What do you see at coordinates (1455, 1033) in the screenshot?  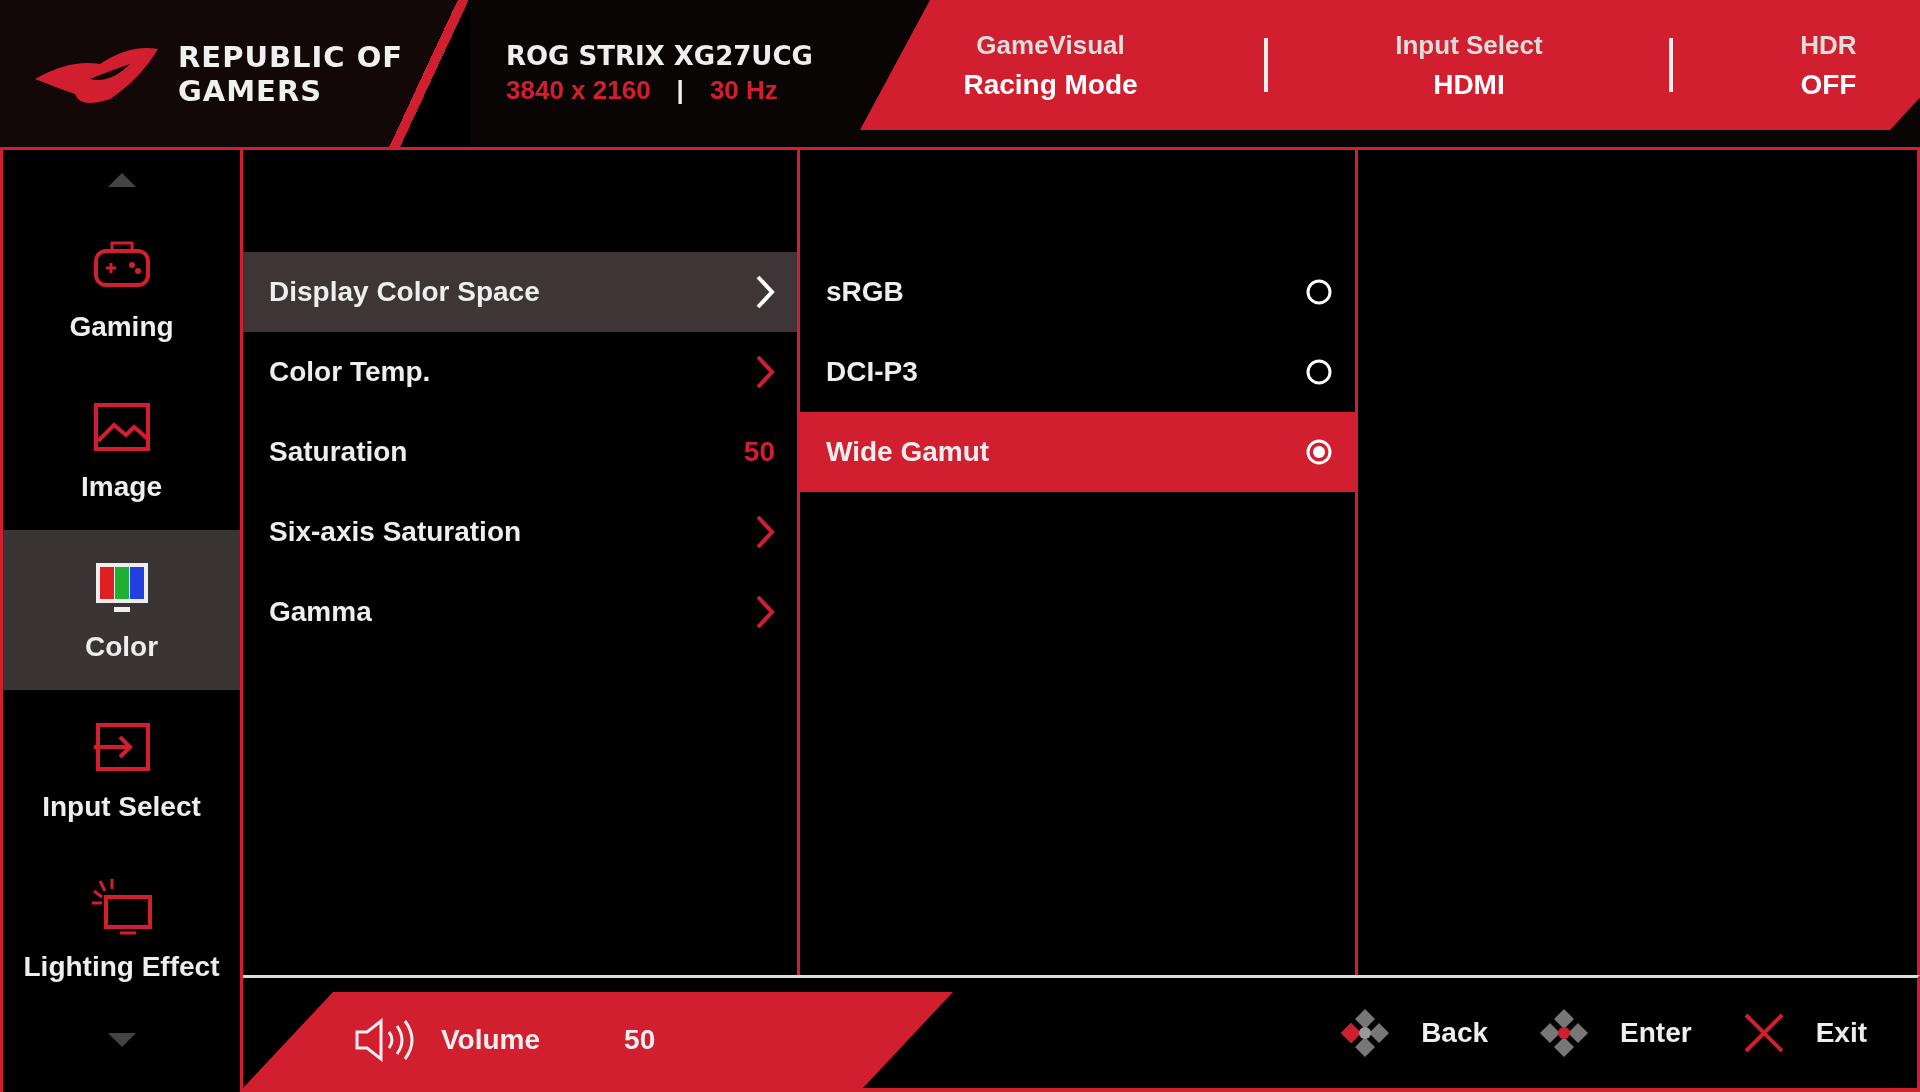 I see `hint-label: Back` at bounding box center [1455, 1033].